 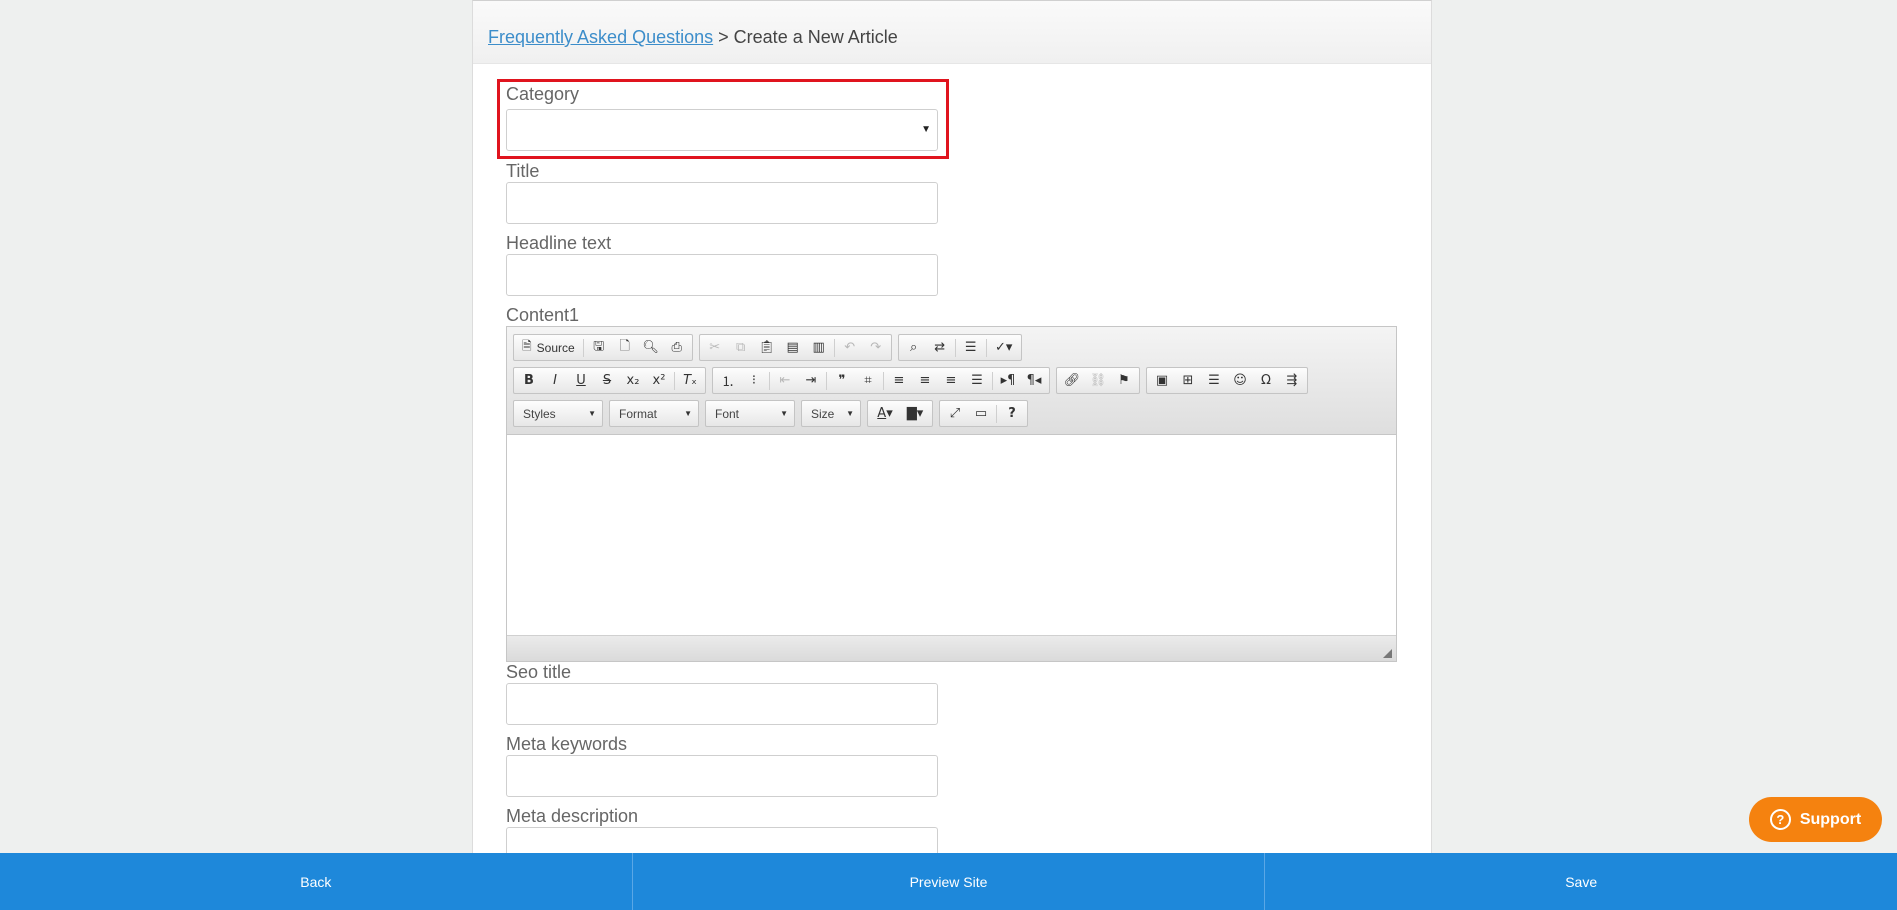 What do you see at coordinates (754, 381) in the screenshot?
I see `bulleted-list-icon: ⁝` at bounding box center [754, 381].